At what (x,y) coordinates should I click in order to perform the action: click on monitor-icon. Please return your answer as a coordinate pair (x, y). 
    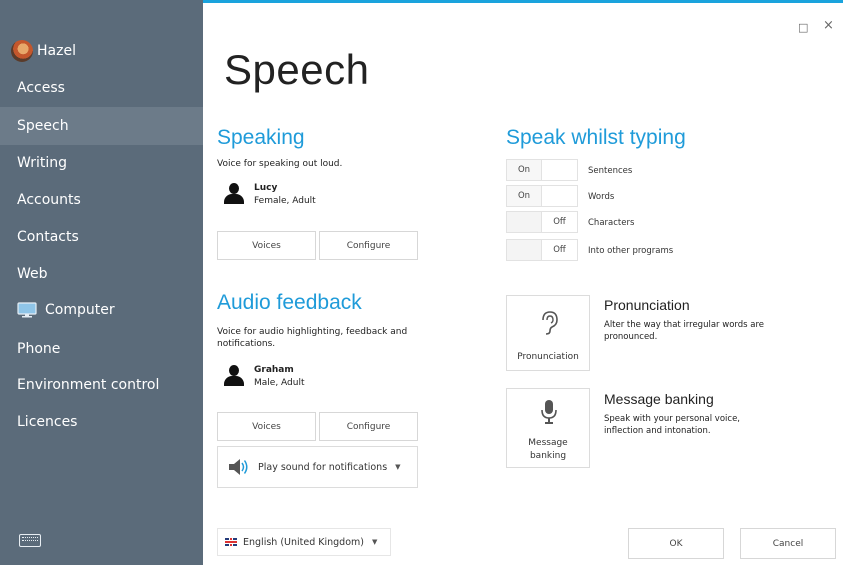
    Looking at the image, I should click on (27, 310).